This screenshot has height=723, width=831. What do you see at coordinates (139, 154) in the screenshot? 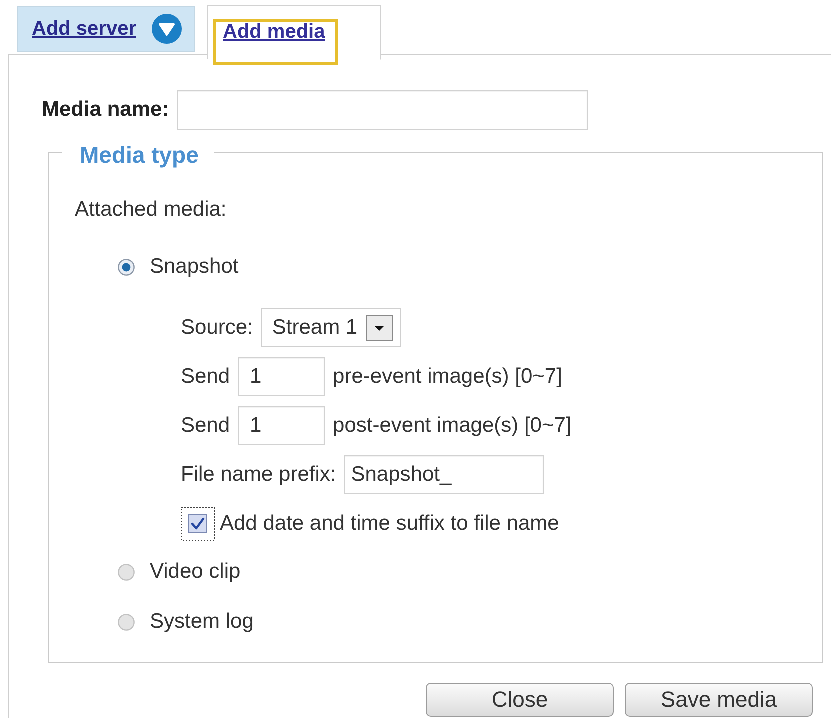
I see `section-title: Media type` at bounding box center [139, 154].